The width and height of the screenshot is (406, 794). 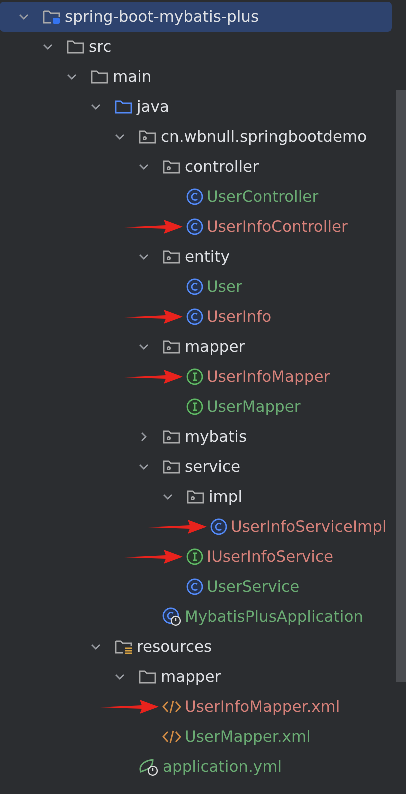 What do you see at coordinates (132, 77) in the screenshot?
I see `item-name: main` at bounding box center [132, 77].